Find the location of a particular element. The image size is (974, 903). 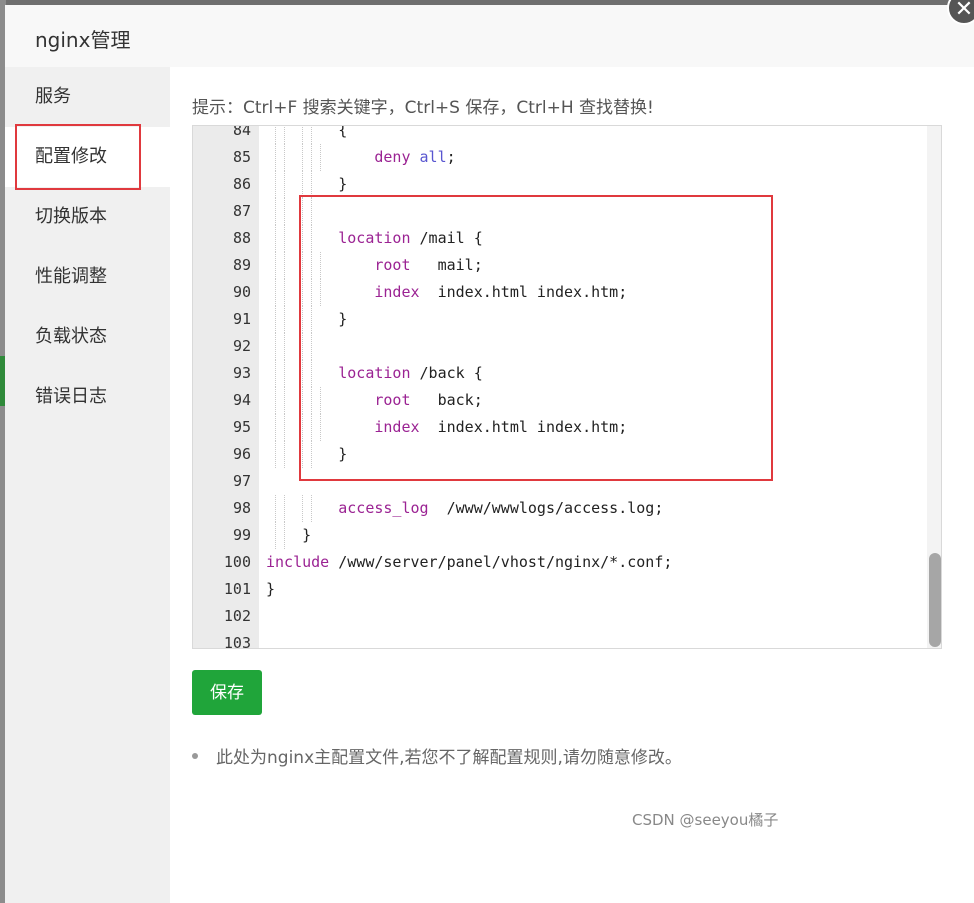

sidebar-item-service: 服务 is located at coordinates (87, 97).